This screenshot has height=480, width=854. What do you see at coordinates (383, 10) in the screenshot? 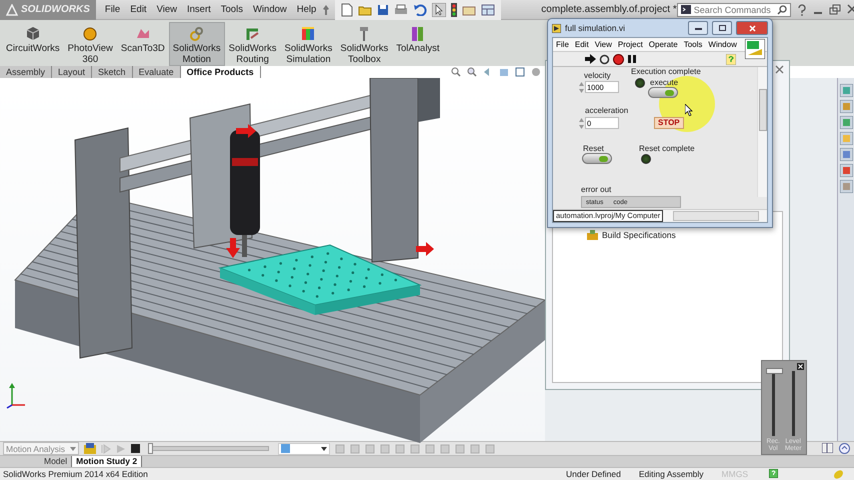
I see `save-icon` at bounding box center [383, 10].